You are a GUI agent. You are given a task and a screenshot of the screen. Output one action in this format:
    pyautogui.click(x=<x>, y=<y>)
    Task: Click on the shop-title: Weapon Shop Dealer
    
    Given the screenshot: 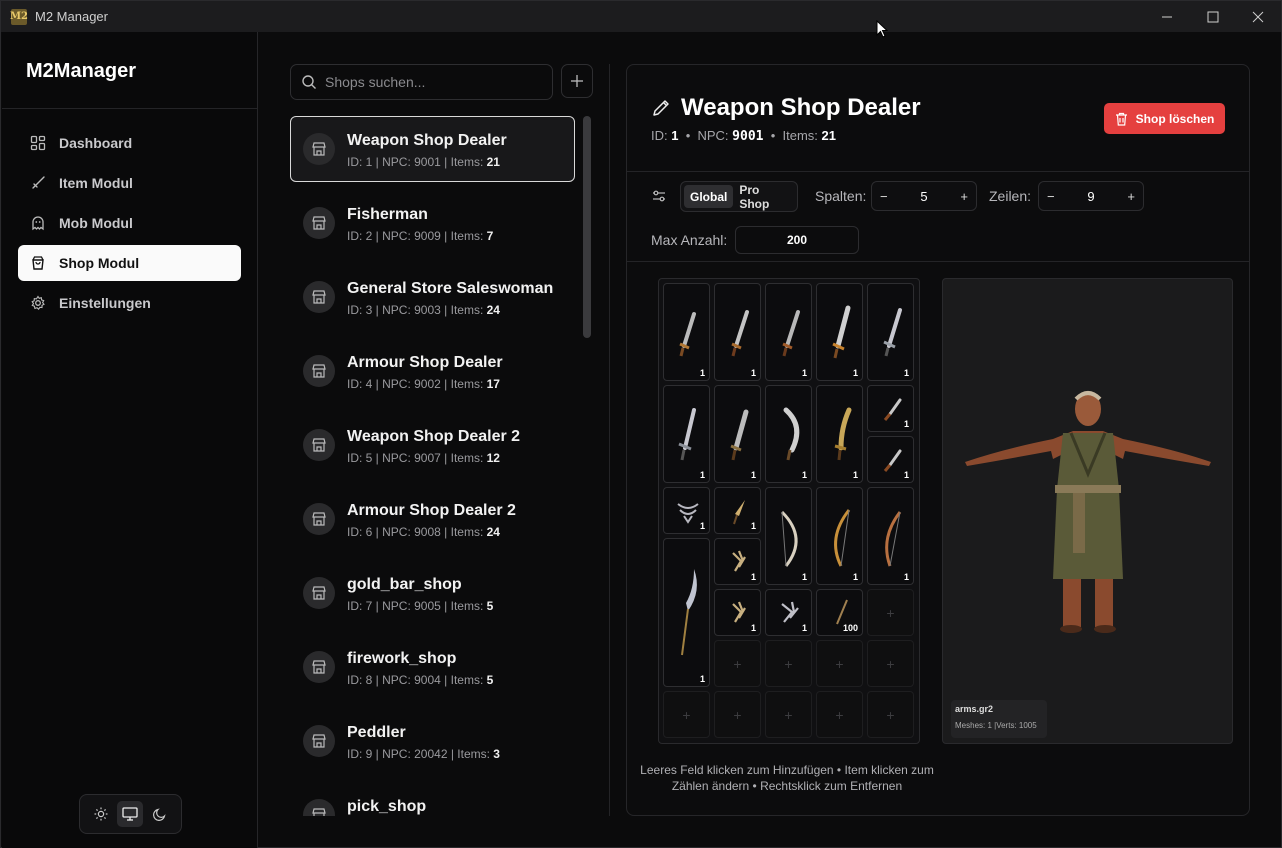 What is the action you would take?
    pyautogui.click(x=786, y=108)
    